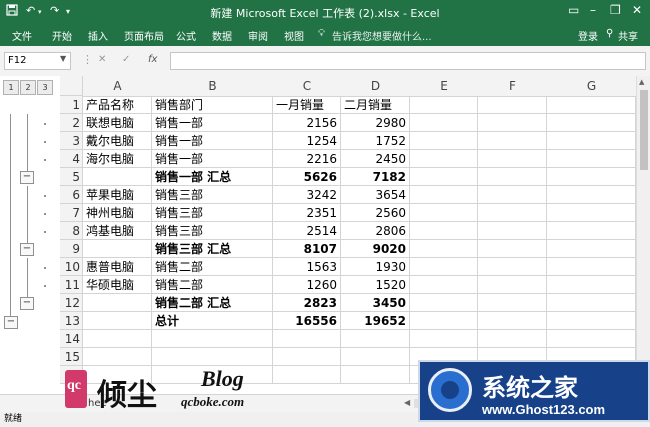 This screenshot has width=650, height=427. What do you see at coordinates (591, 285) in the screenshot?
I see `cell-g11` at bounding box center [591, 285].